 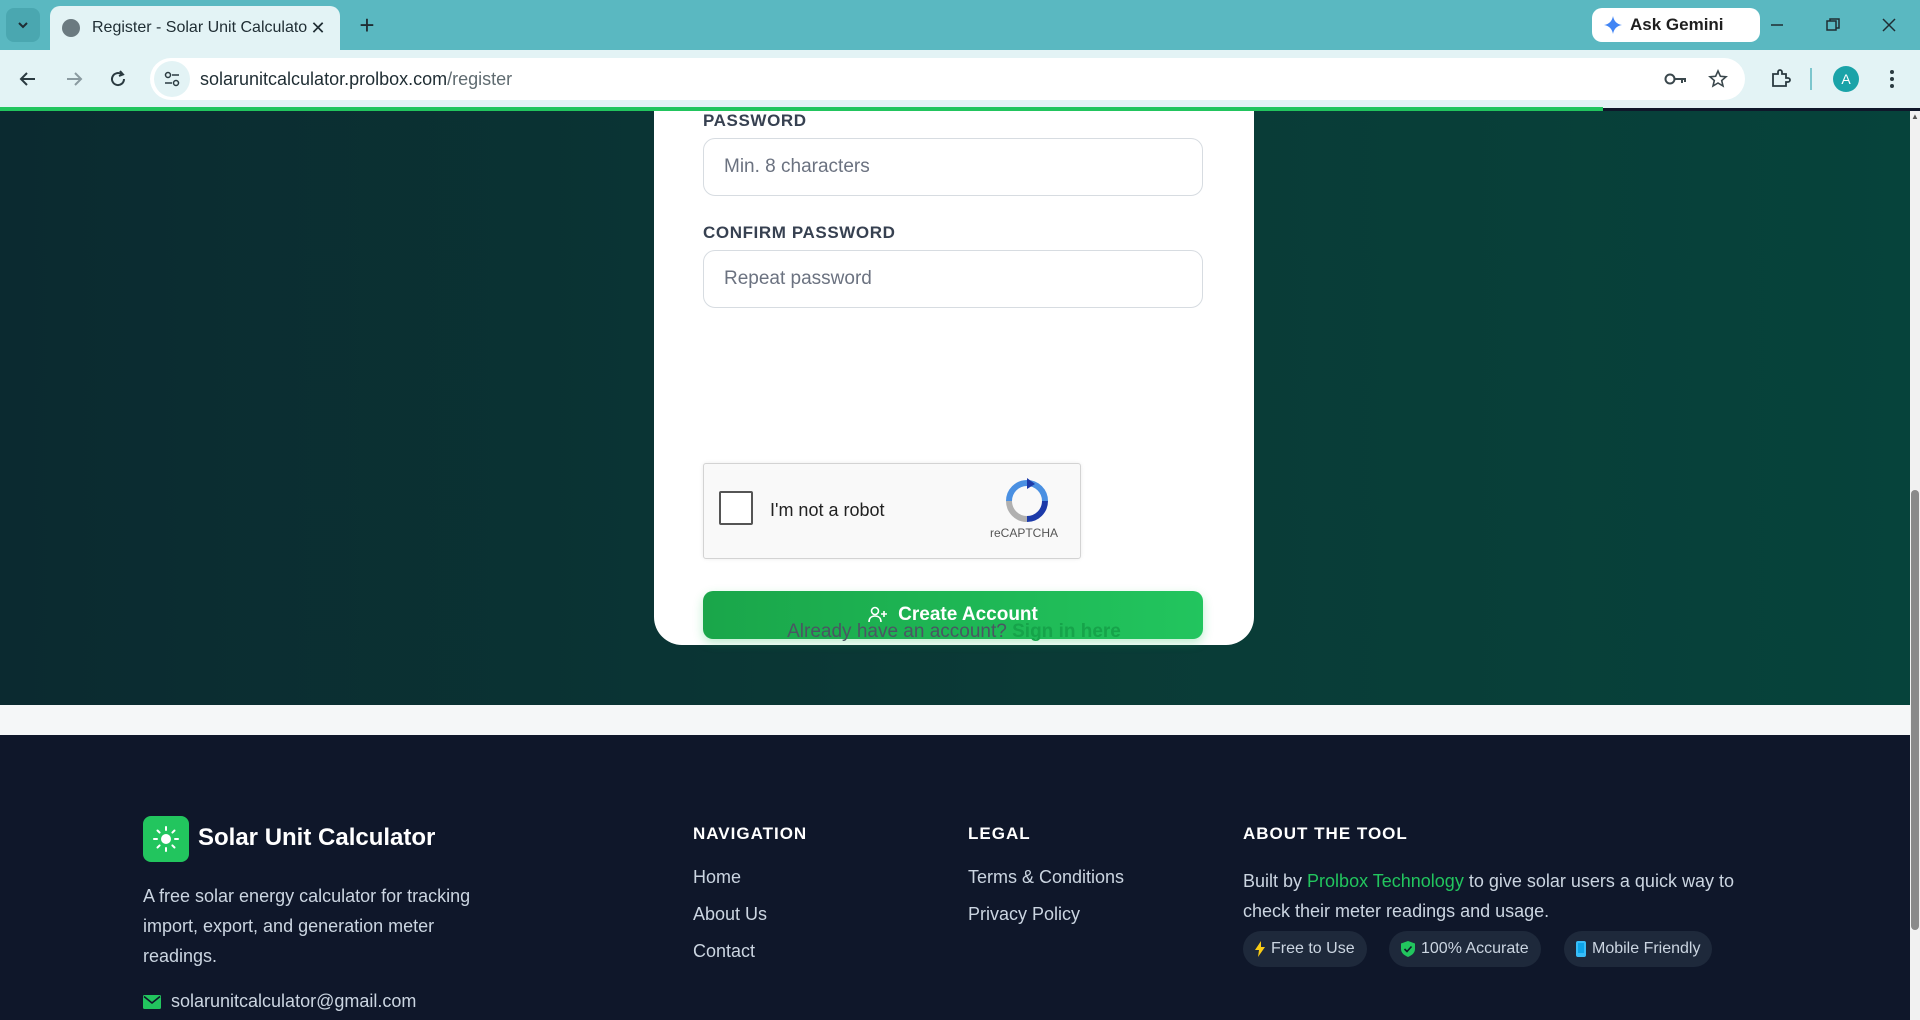 I want to click on footer-link-about-us: About Us, so click(x=730, y=914).